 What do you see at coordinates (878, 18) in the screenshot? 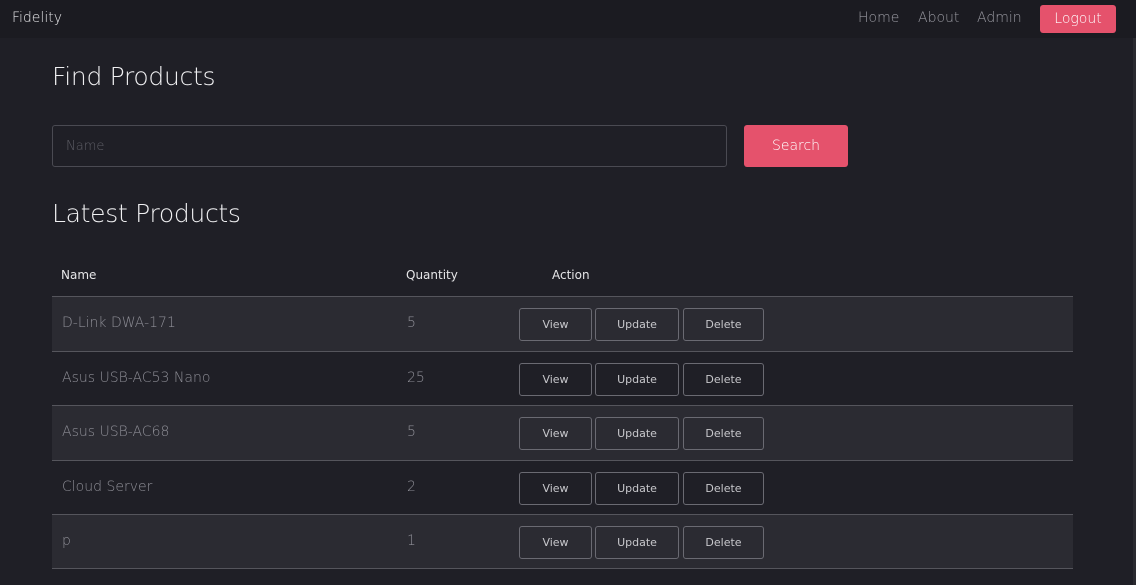
I see `nav-link-home: Home` at bounding box center [878, 18].